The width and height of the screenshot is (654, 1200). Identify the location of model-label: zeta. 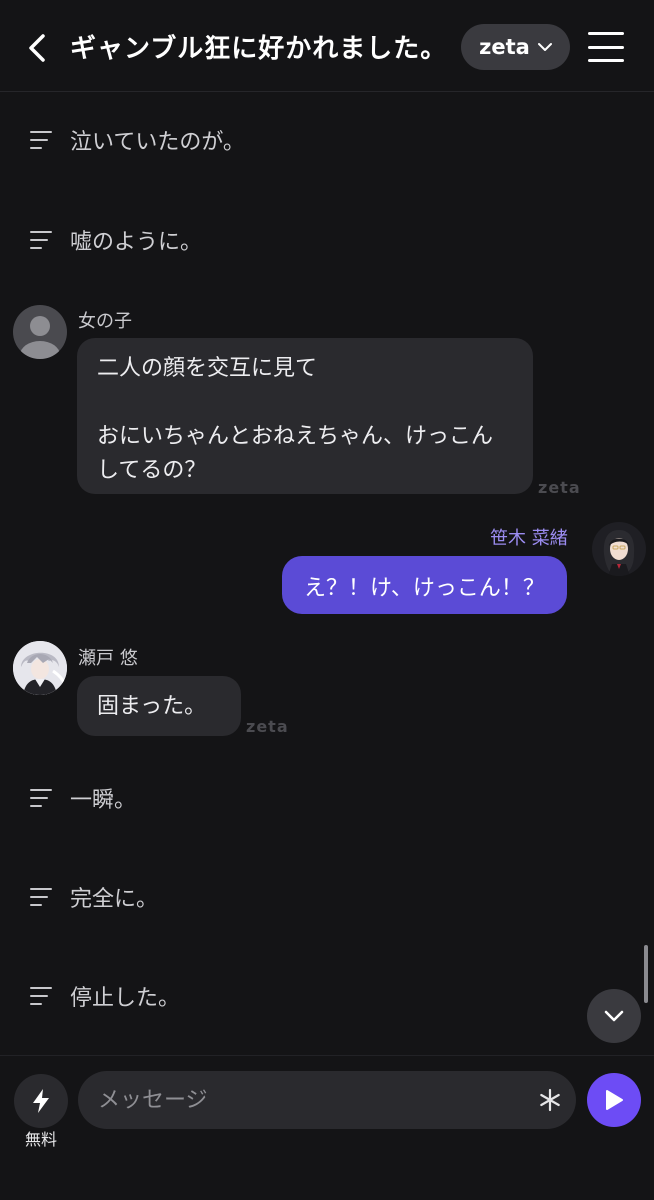
(504, 47).